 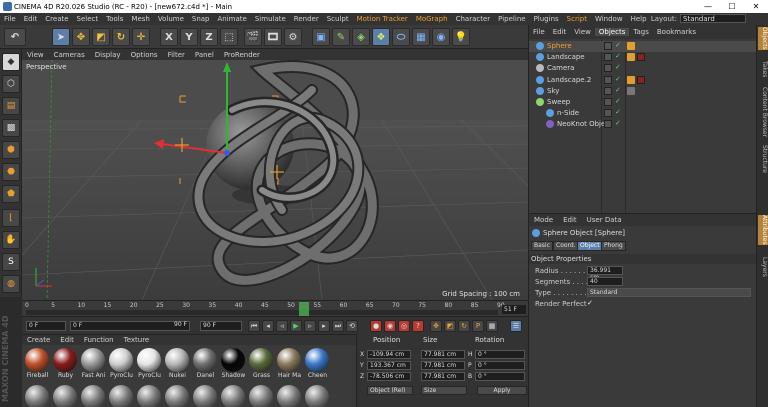 I want to click on light-icon: 💡, so click(x=461, y=37).